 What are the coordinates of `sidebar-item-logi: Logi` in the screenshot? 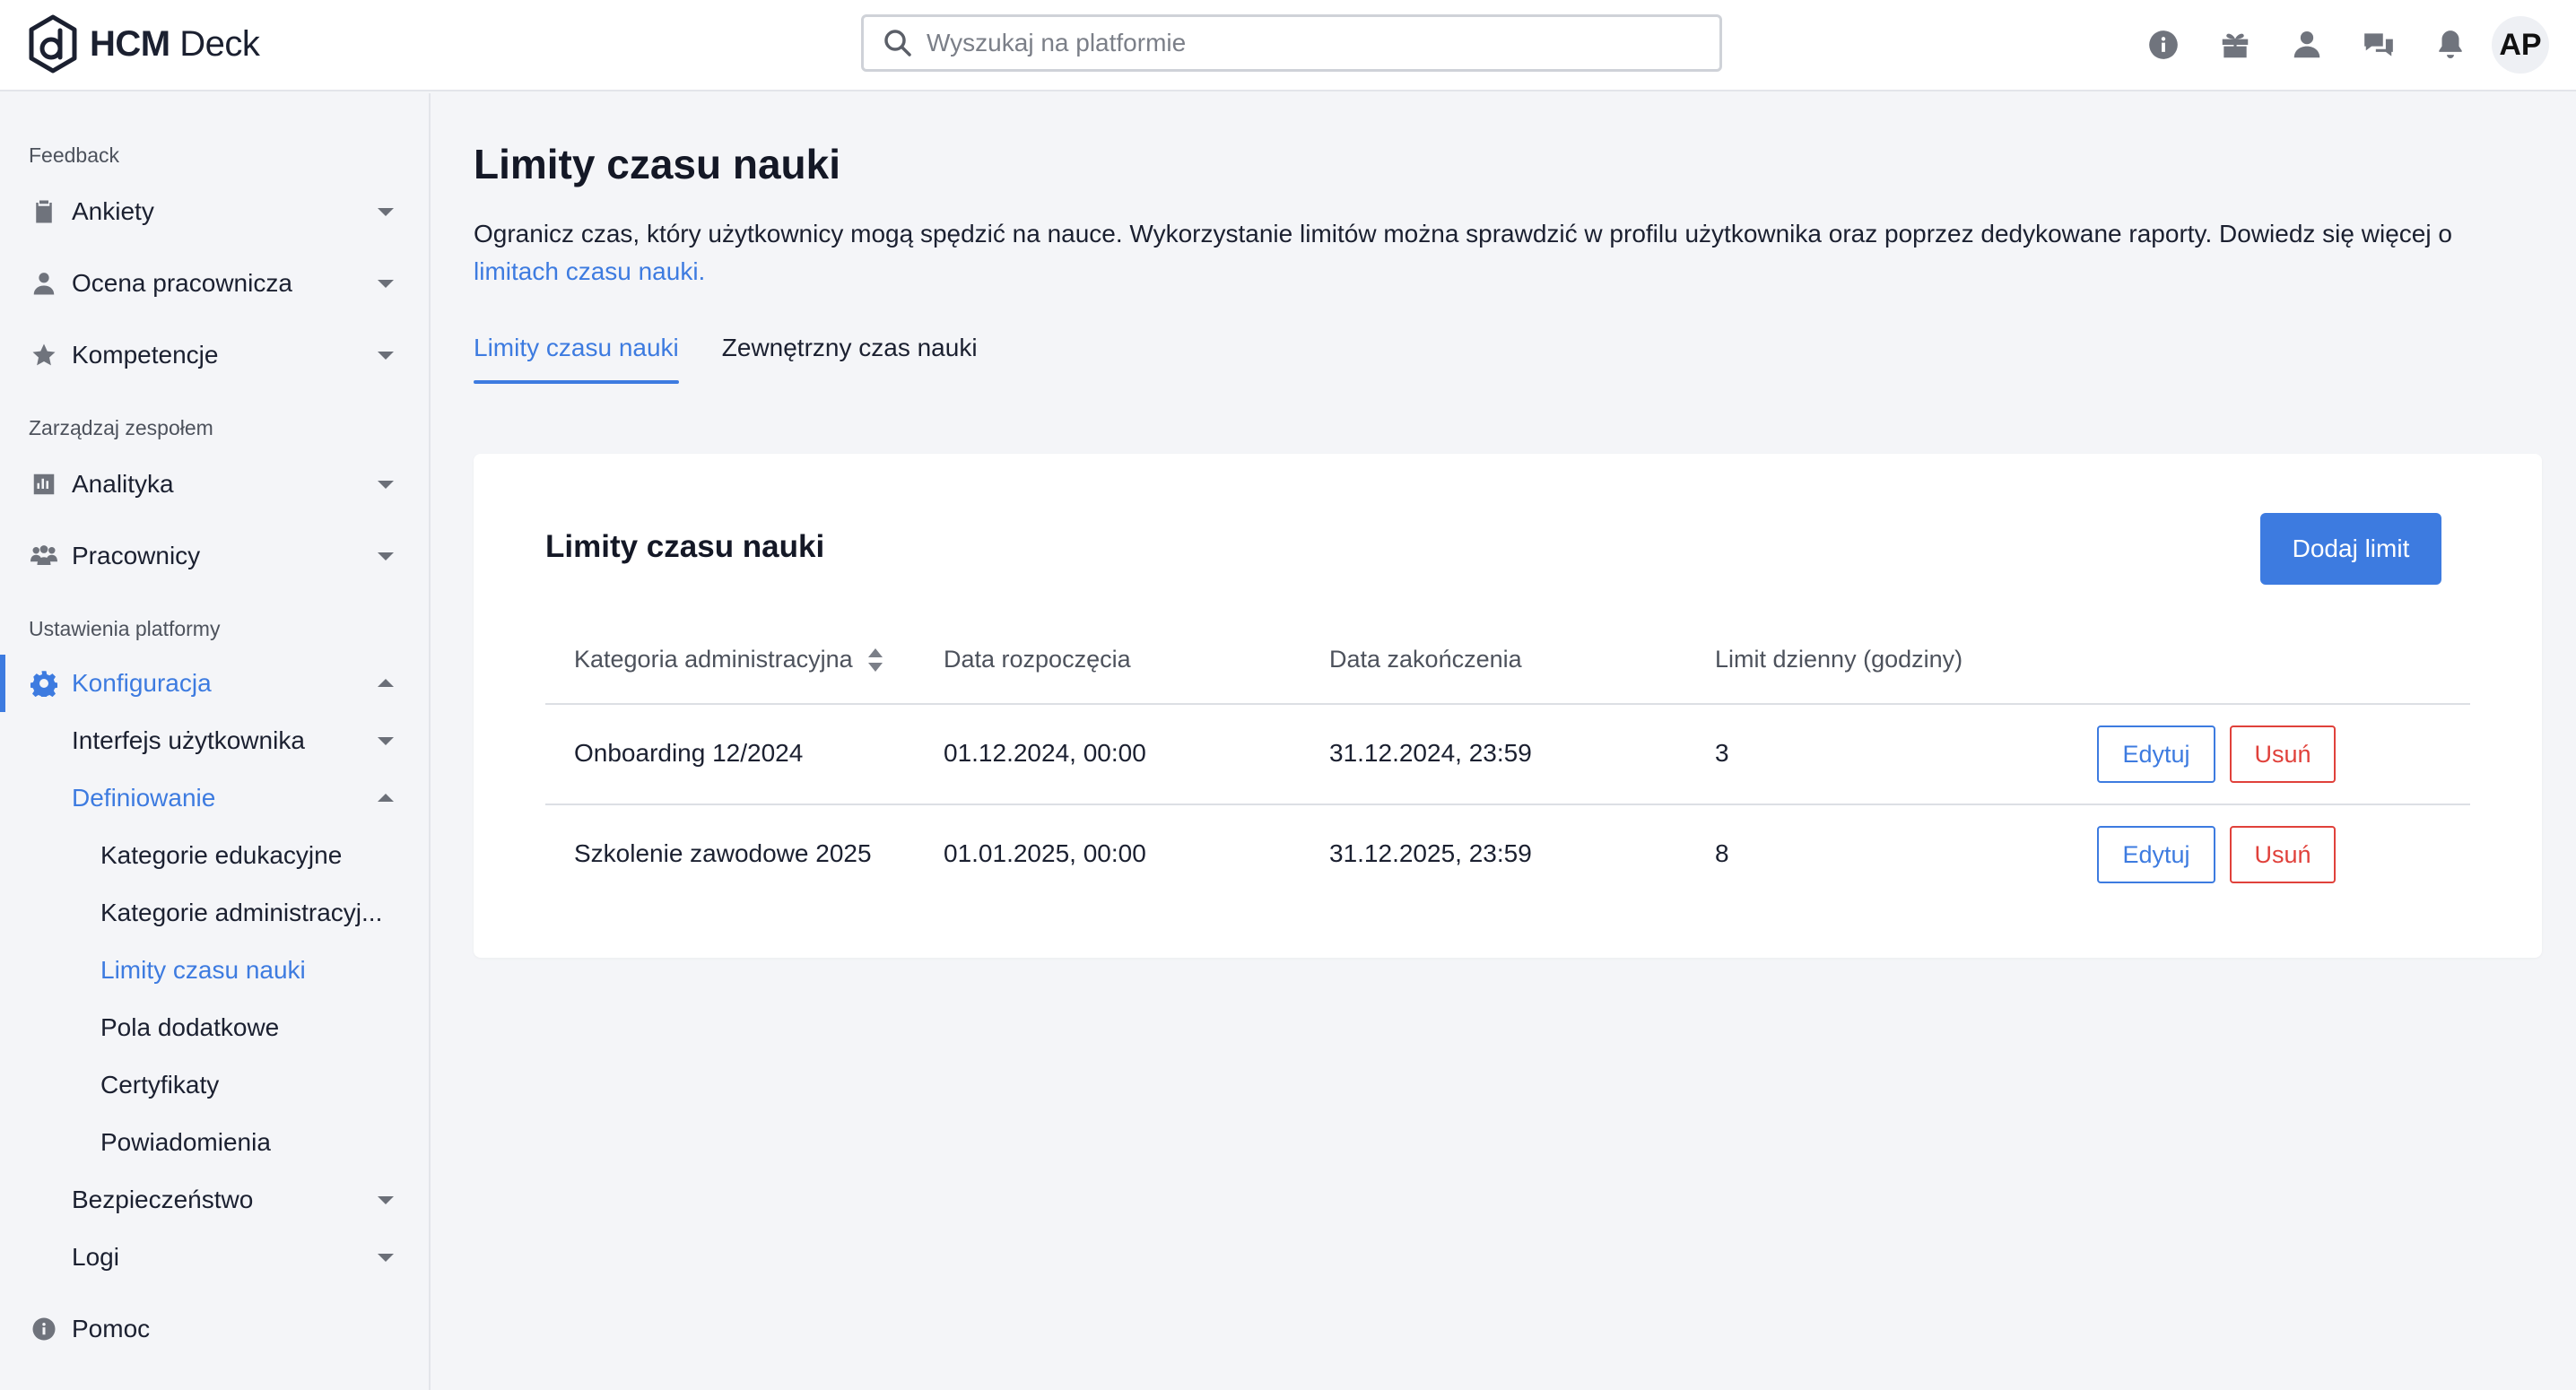 It's located at (214, 1257).